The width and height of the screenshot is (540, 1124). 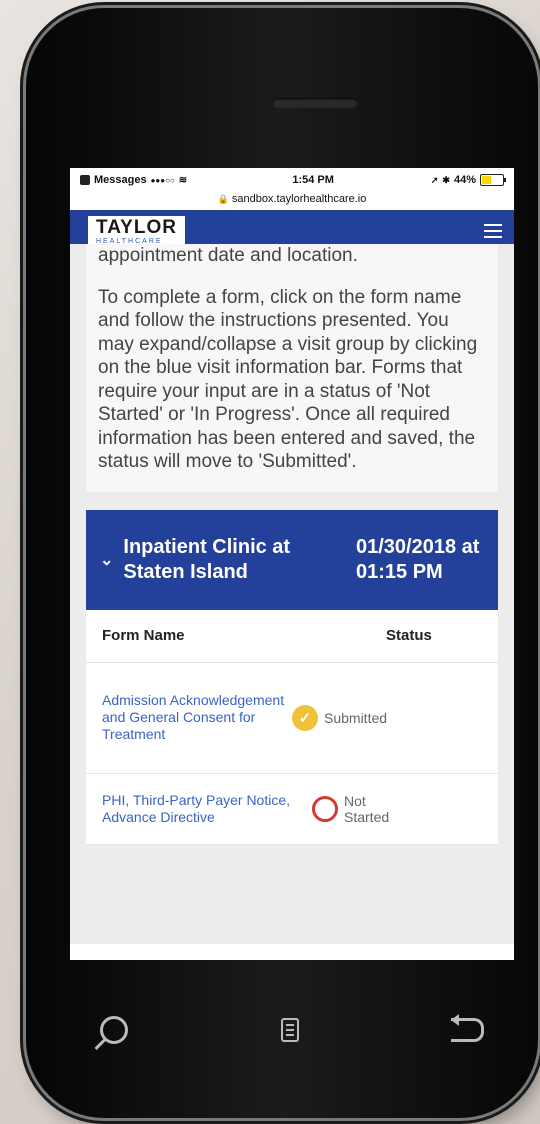 I want to click on visit-location: Inpatient Clinic at Staten Island, so click(x=207, y=559).